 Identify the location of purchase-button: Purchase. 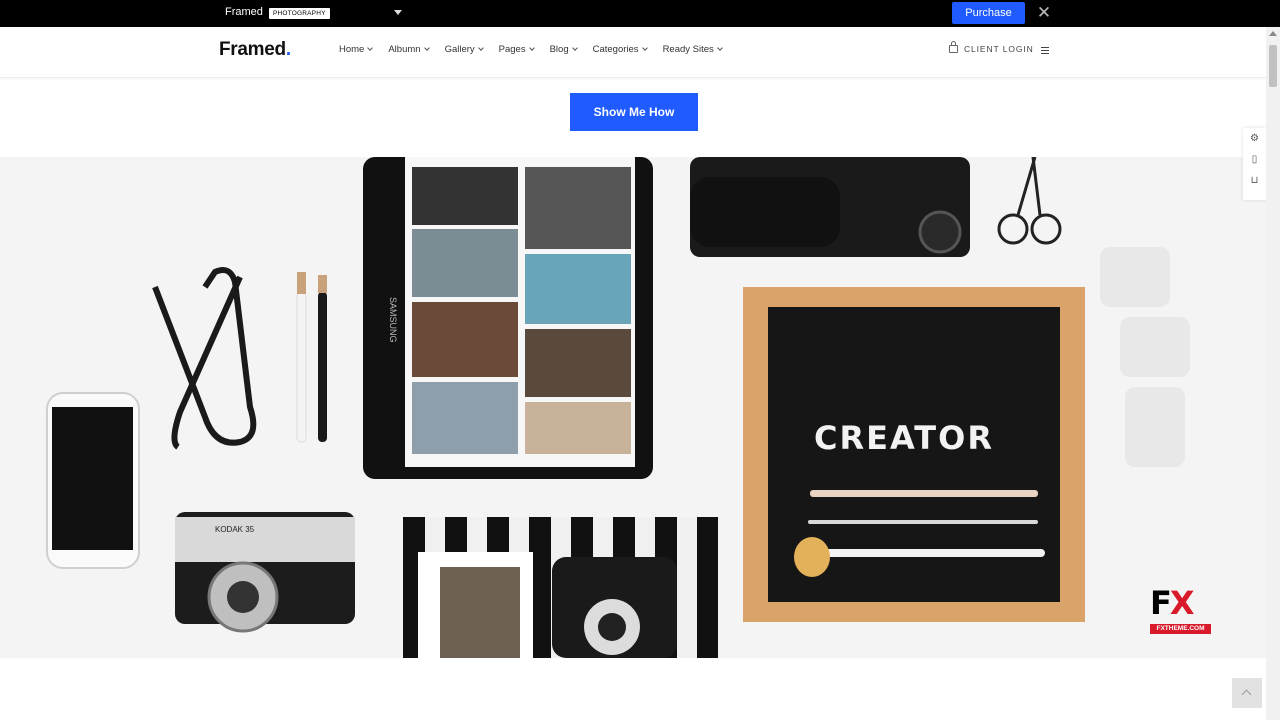
(988, 13).